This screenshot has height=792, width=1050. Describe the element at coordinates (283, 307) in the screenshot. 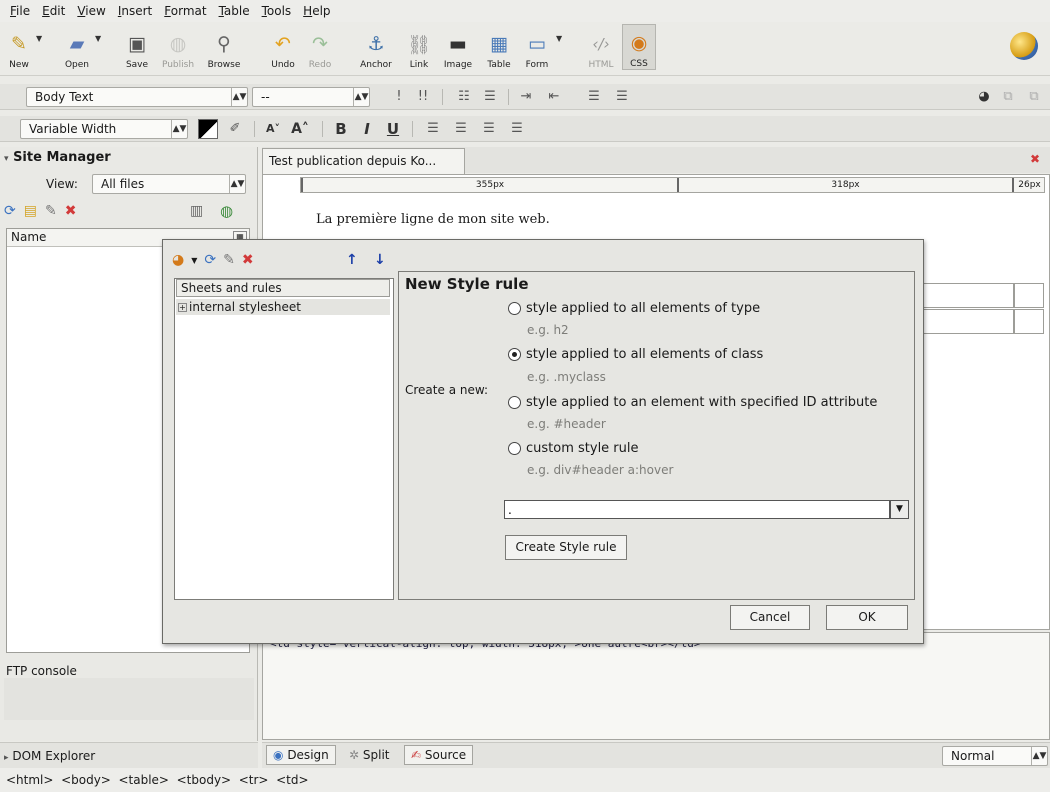

I see `tree-item-internal-stylesheet: + internal stylesheet` at that location.